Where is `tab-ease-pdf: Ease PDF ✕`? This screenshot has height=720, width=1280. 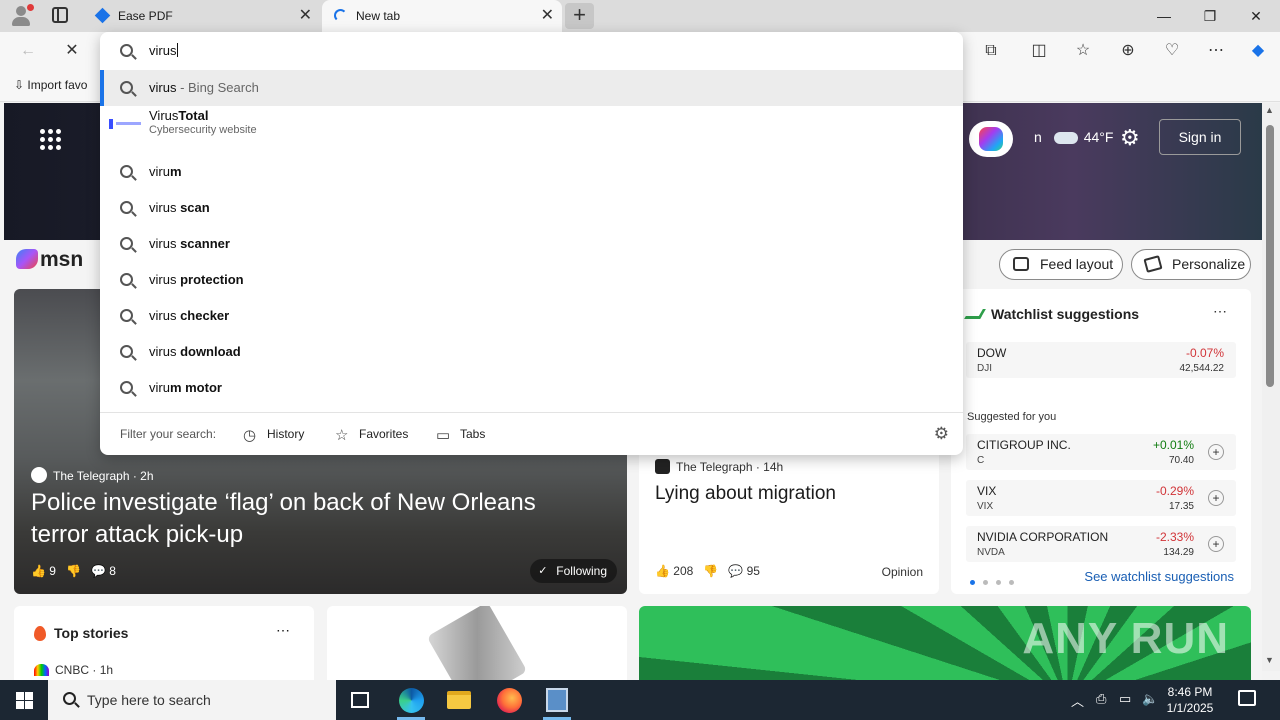
tab-ease-pdf: Ease PDF ✕ is located at coordinates (202, 16).